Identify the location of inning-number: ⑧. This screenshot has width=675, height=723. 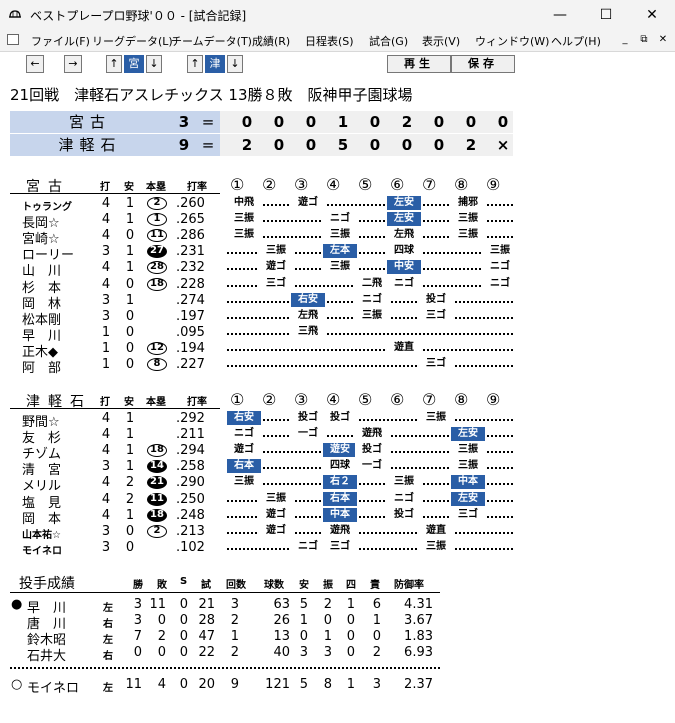
(461, 184).